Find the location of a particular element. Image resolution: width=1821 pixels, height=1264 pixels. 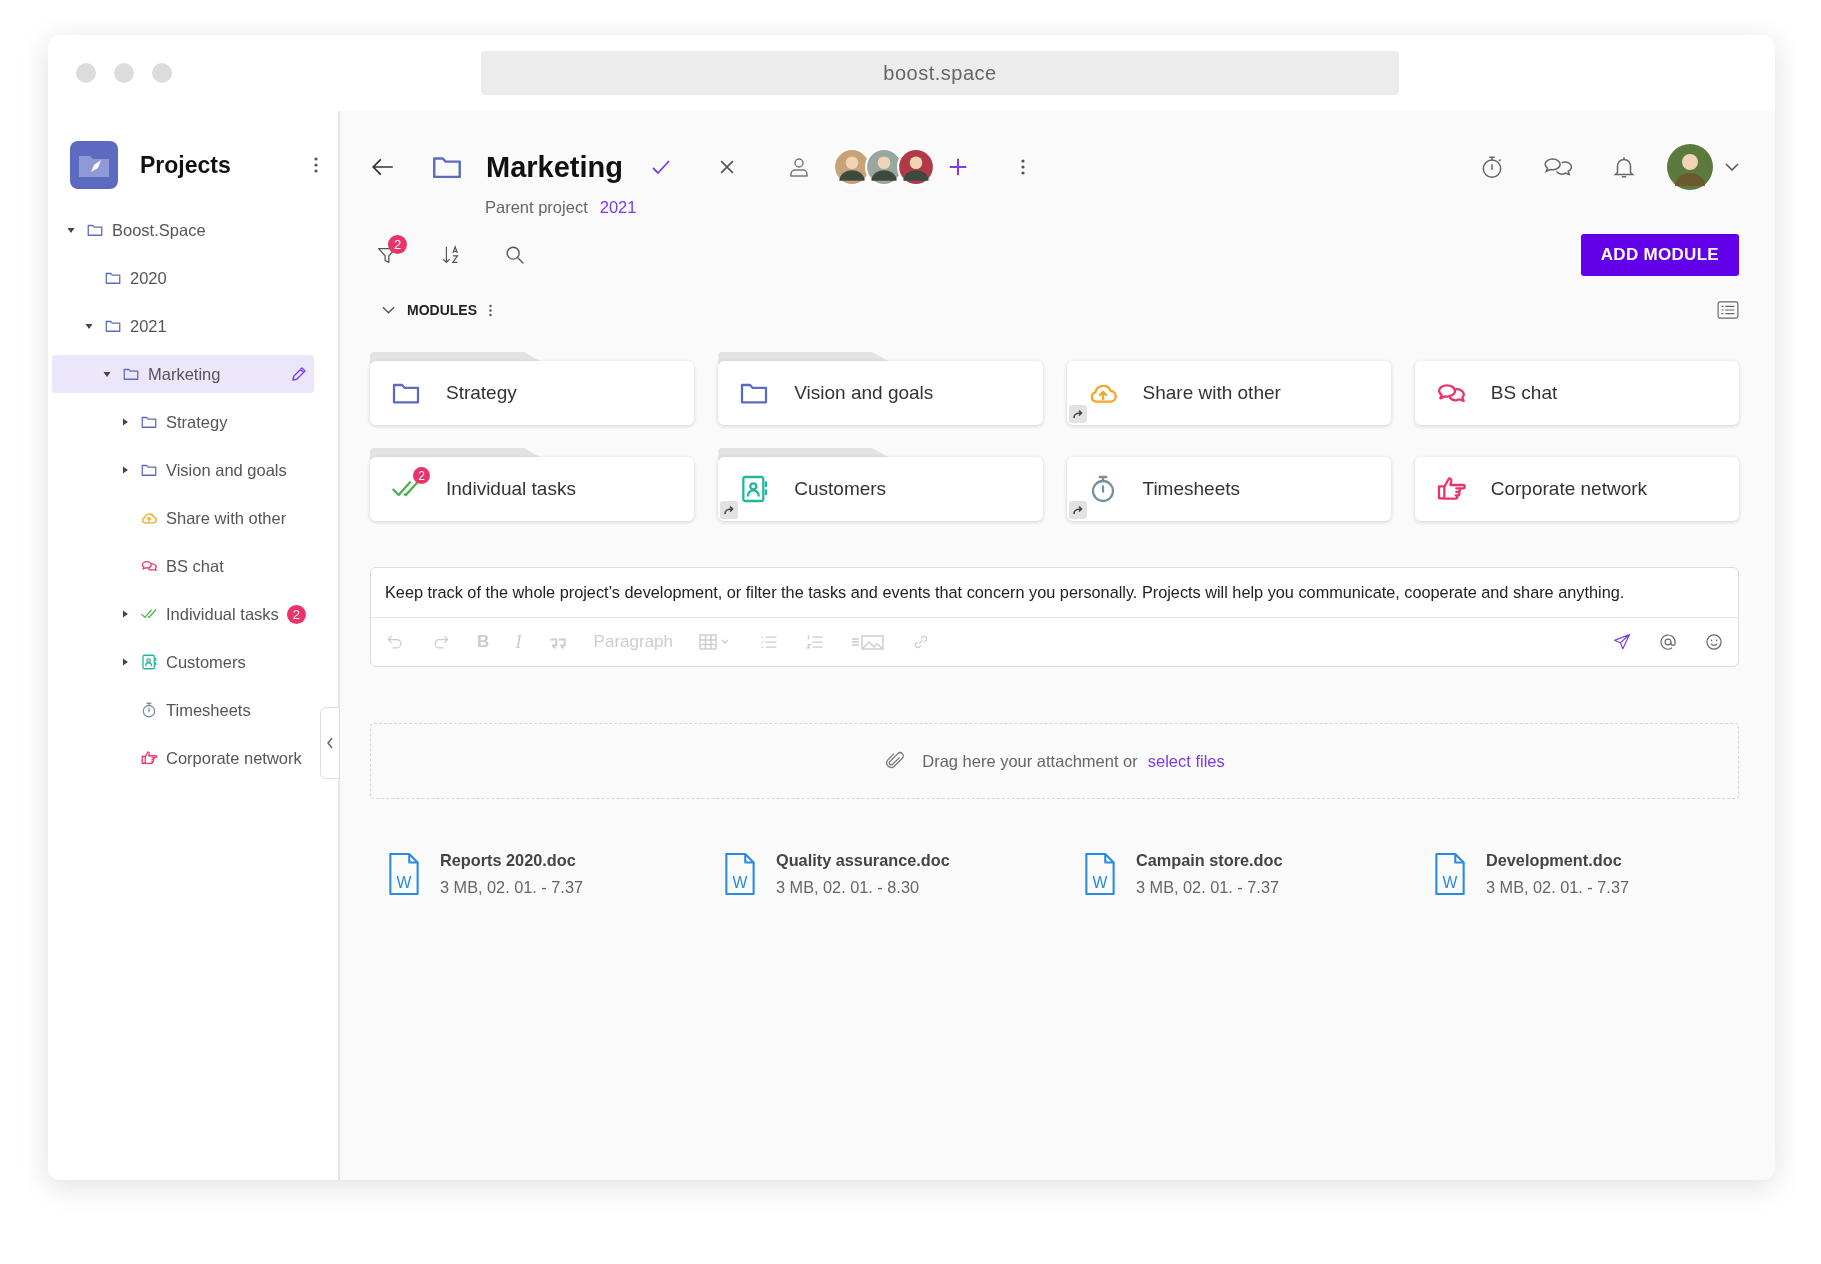

project-title: Marketing is located at coordinates (554, 167).